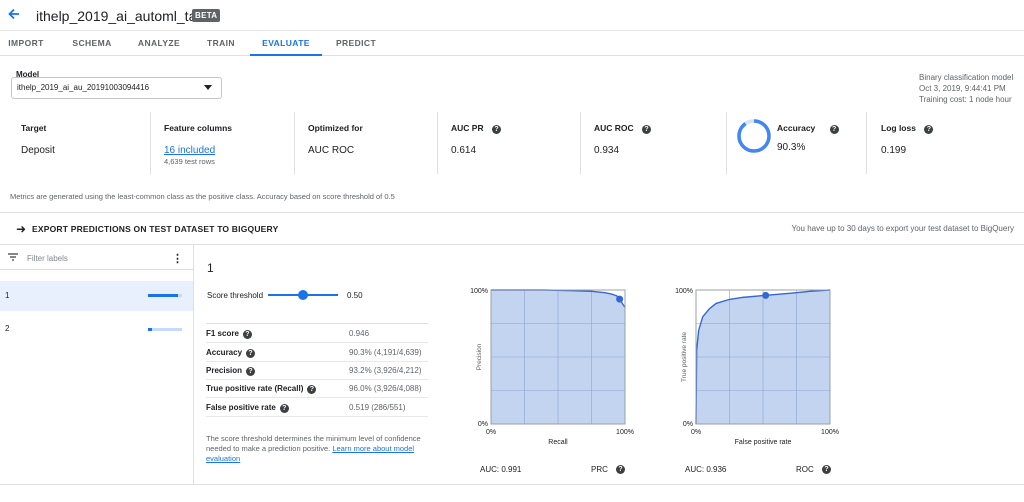 The image size is (1024, 502). What do you see at coordinates (558, 442) in the screenshot?
I see `x-axis-label: Recall` at bounding box center [558, 442].